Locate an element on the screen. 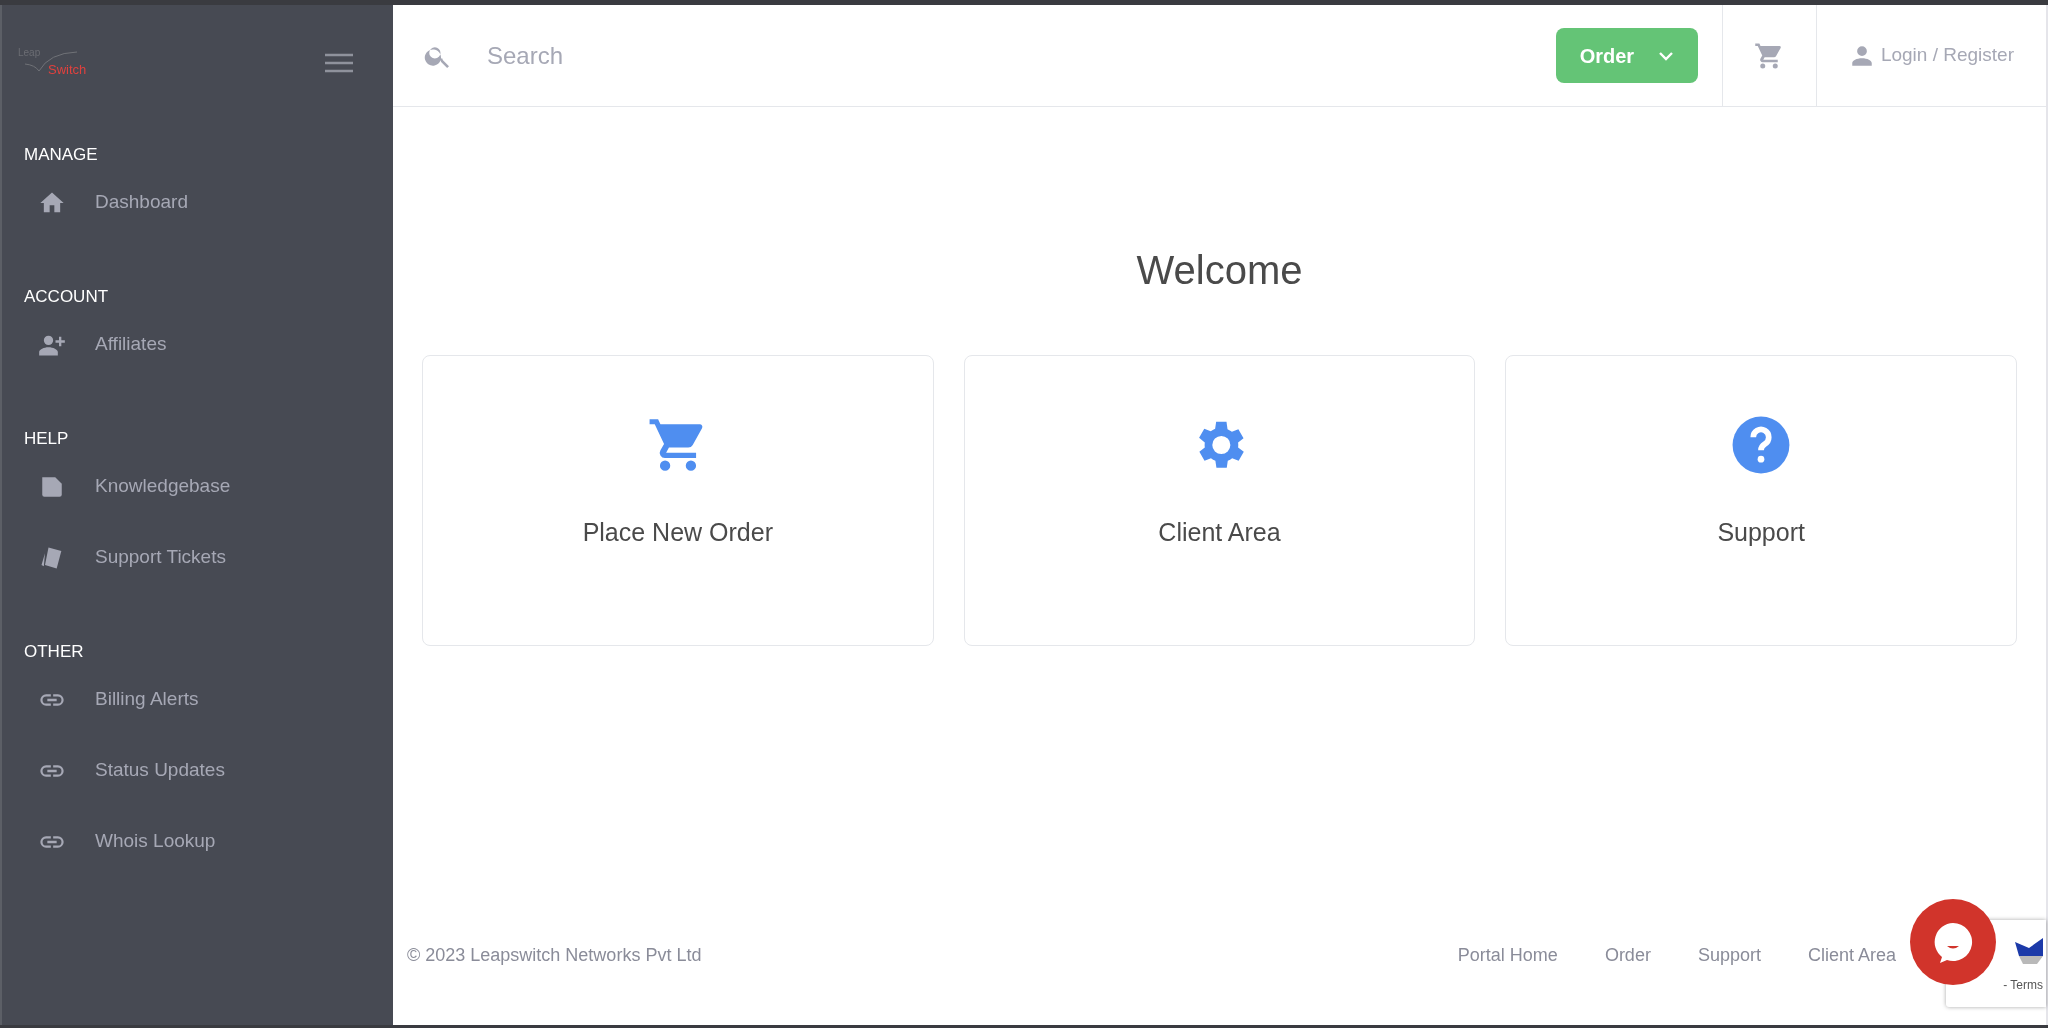  footer-link: Portal Home is located at coordinates (1507, 955).